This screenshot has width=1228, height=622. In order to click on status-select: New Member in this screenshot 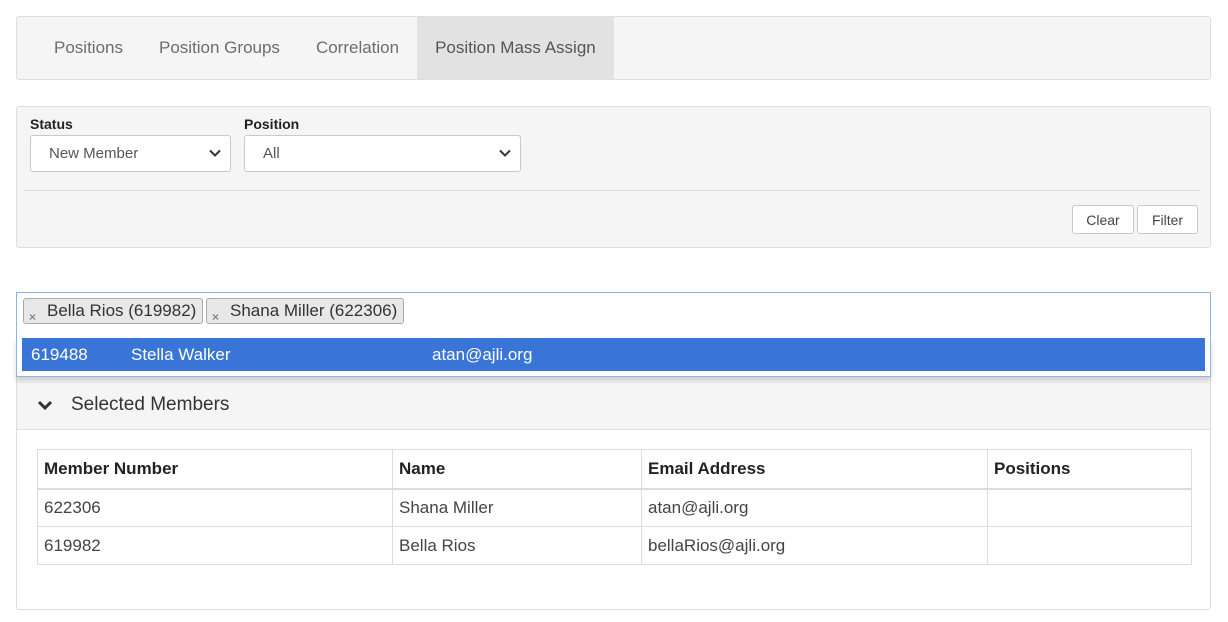, I will do `click(130, 153)`.